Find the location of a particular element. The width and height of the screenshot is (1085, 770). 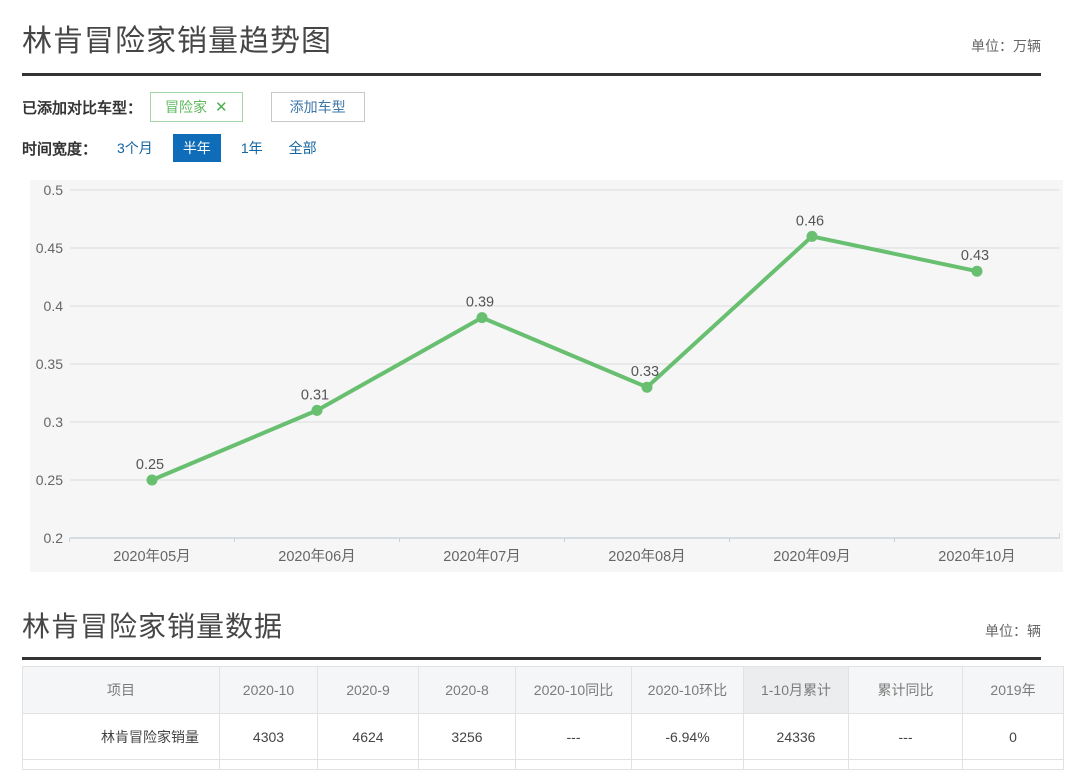

cell-2019: 0 is located at coordinates (1013, 736).